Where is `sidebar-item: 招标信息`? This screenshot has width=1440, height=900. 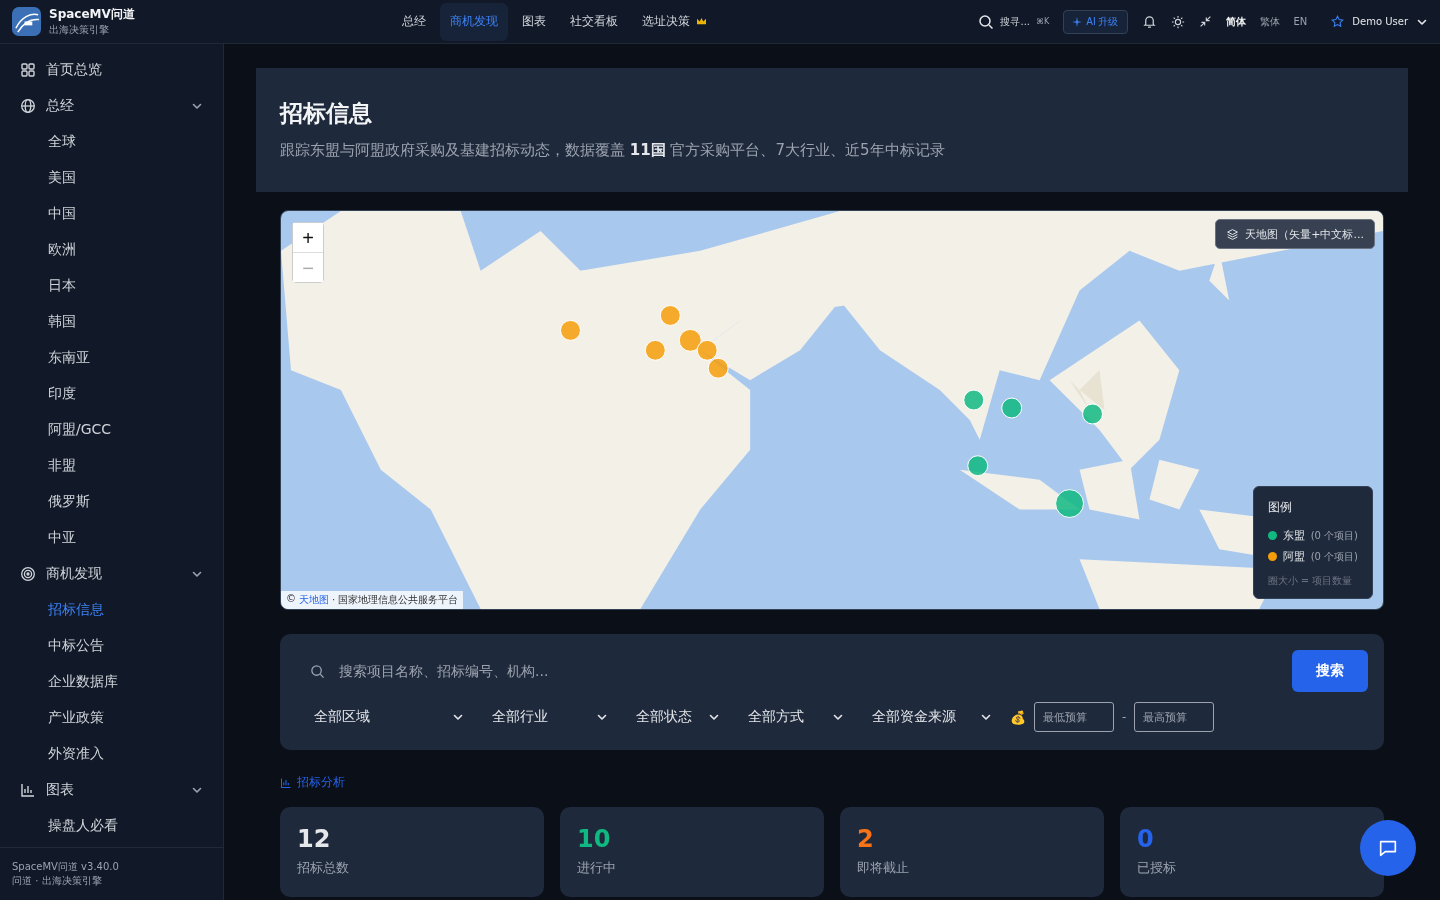 sidebar-item: 招标信息 is located at coordinates (111, 610).